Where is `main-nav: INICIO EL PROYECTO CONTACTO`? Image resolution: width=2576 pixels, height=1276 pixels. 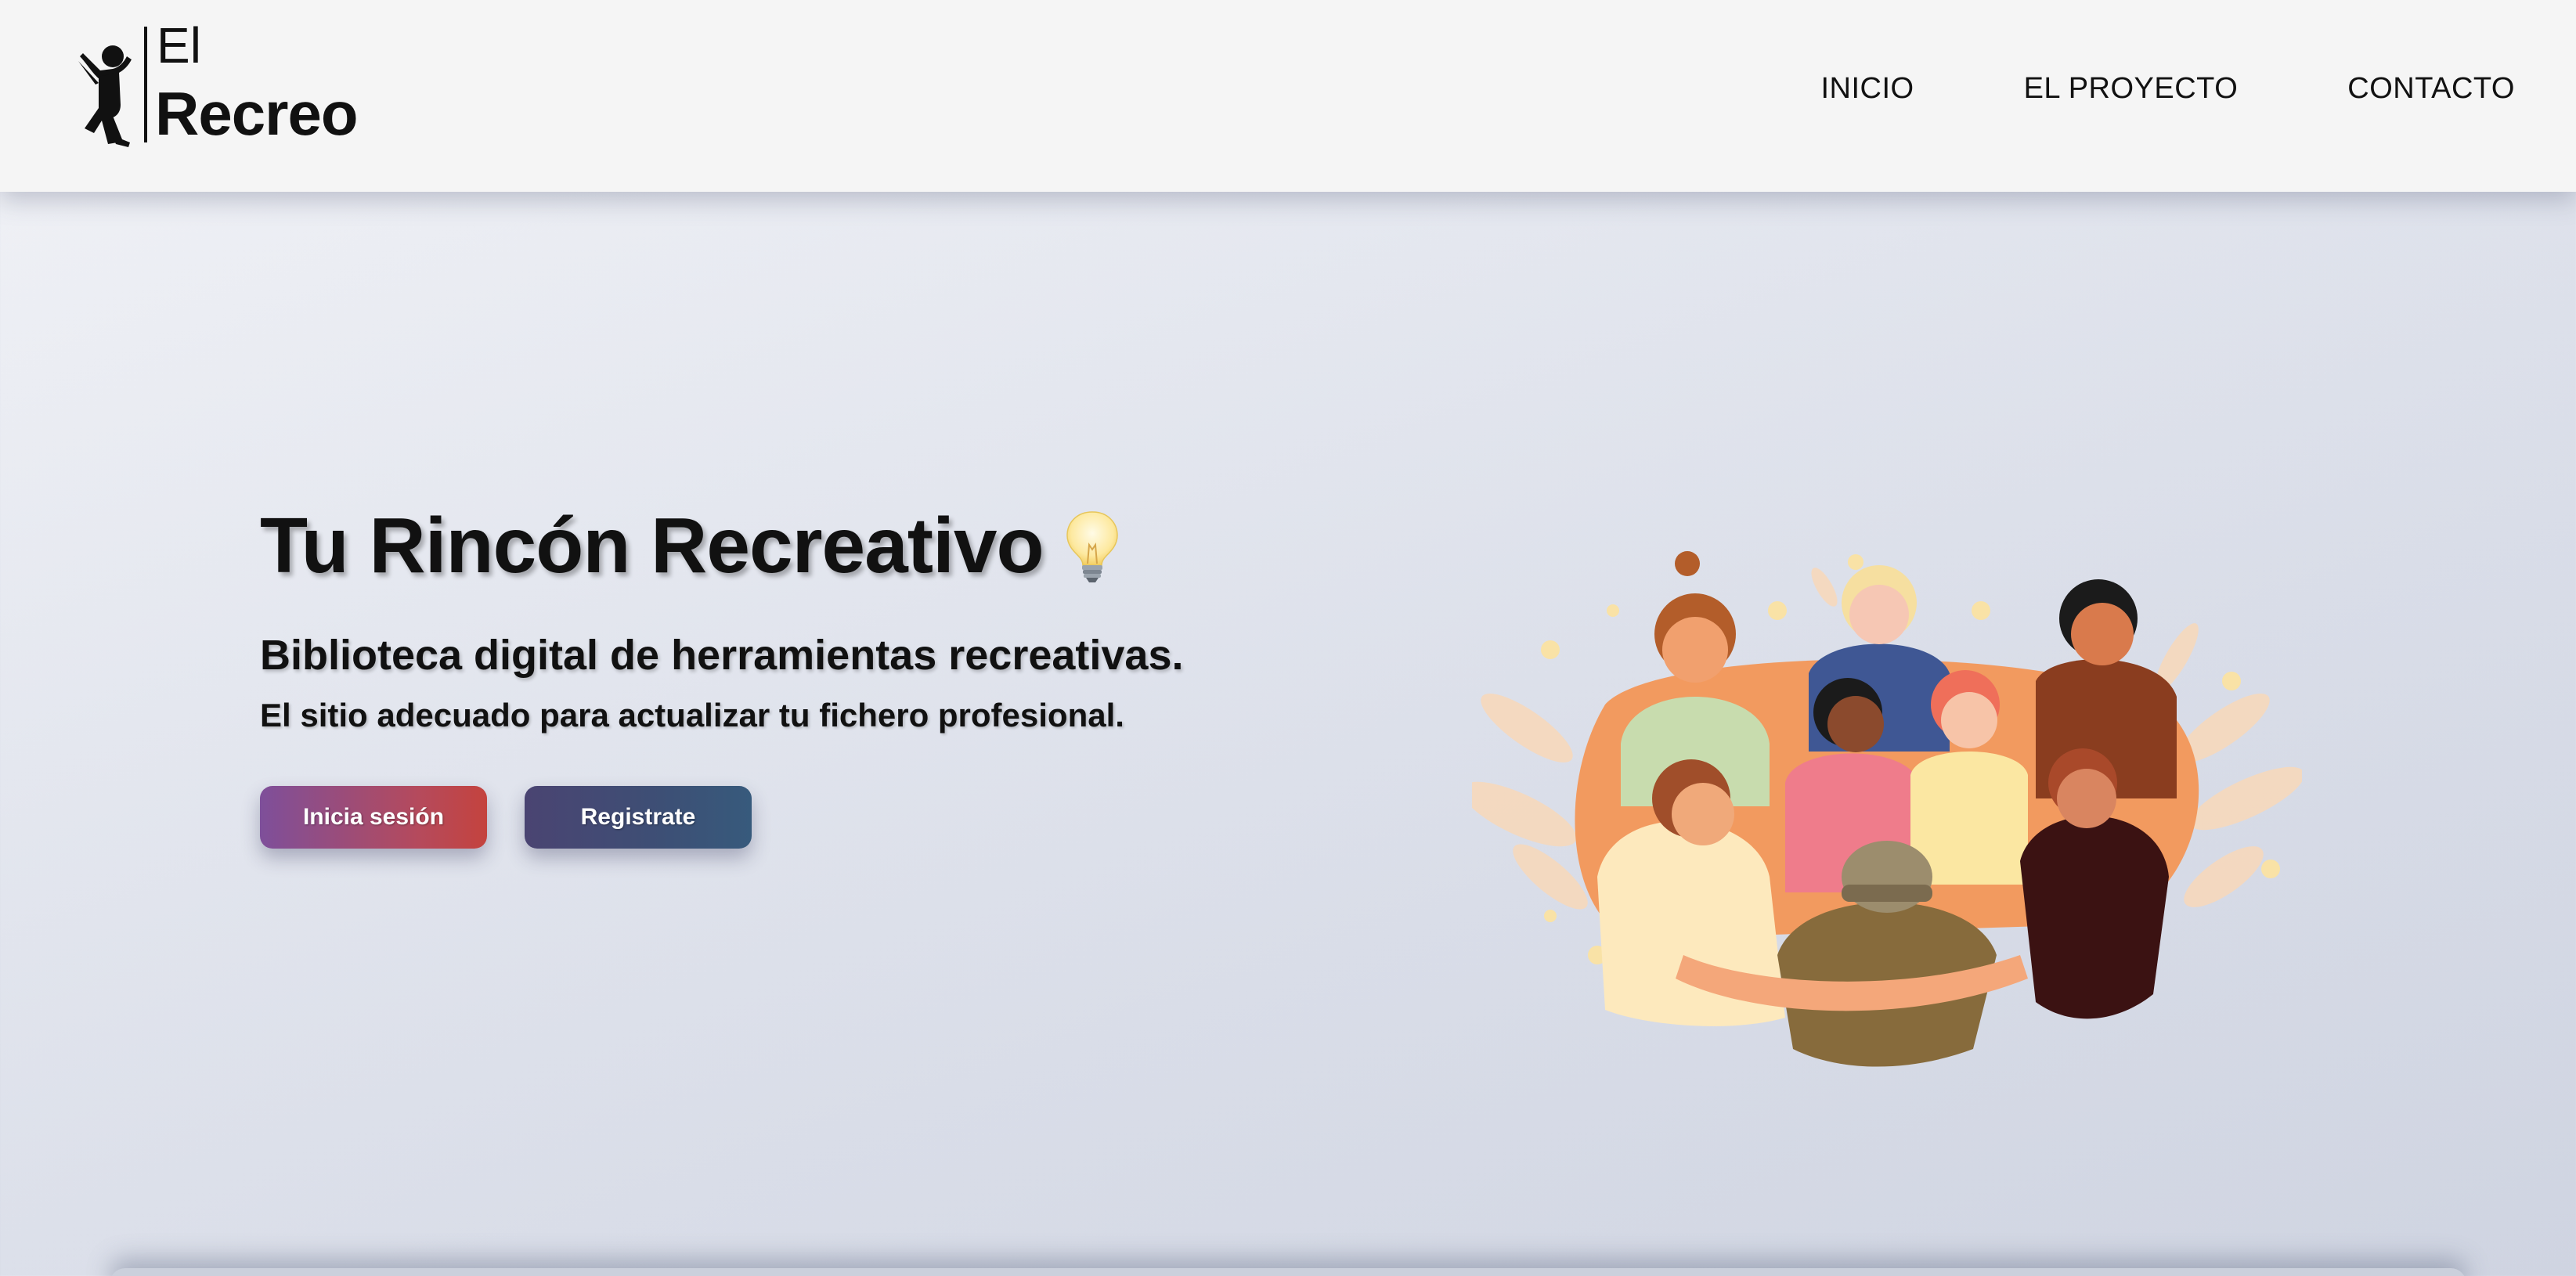
main-nav: INICIO EL PROYECTO CONTACTO is located at coordinates (2167, 89).